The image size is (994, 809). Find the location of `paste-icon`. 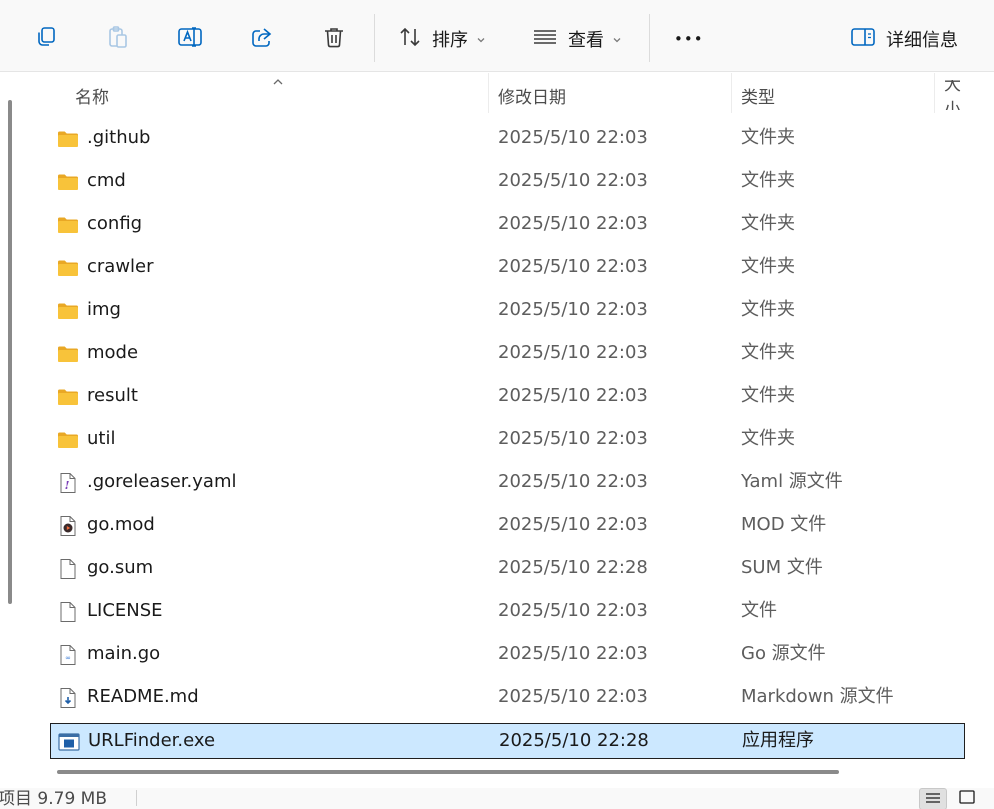

paste-icon is located at coordinates (118, 39).